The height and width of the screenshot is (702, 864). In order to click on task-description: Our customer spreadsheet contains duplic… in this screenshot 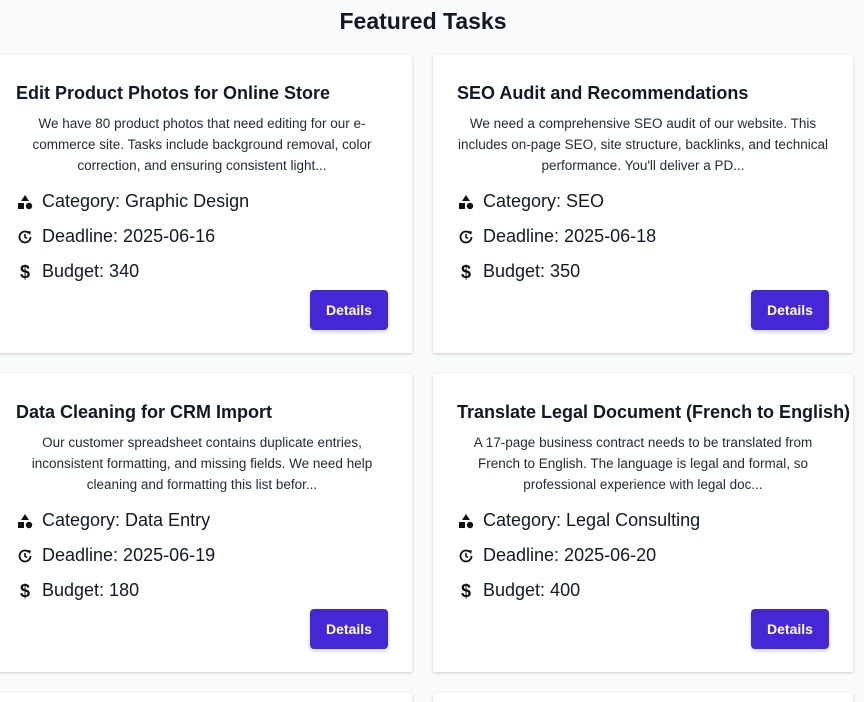, I will do `click(202, 463)`.